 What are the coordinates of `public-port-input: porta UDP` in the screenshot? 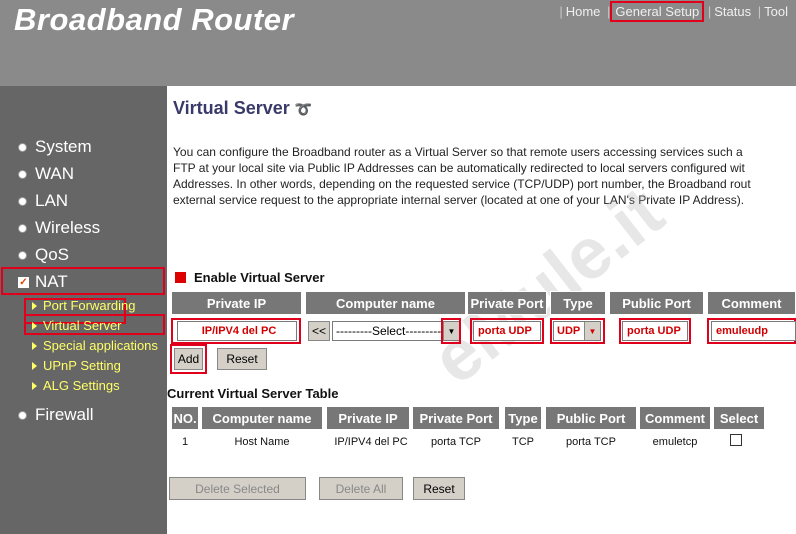 It's located at (655, 331).